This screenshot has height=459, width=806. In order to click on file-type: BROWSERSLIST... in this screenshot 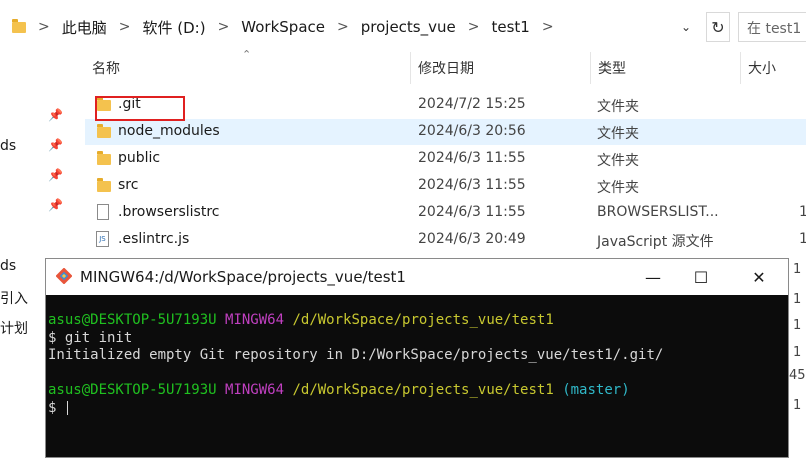, I will do `click(658, 212)`.